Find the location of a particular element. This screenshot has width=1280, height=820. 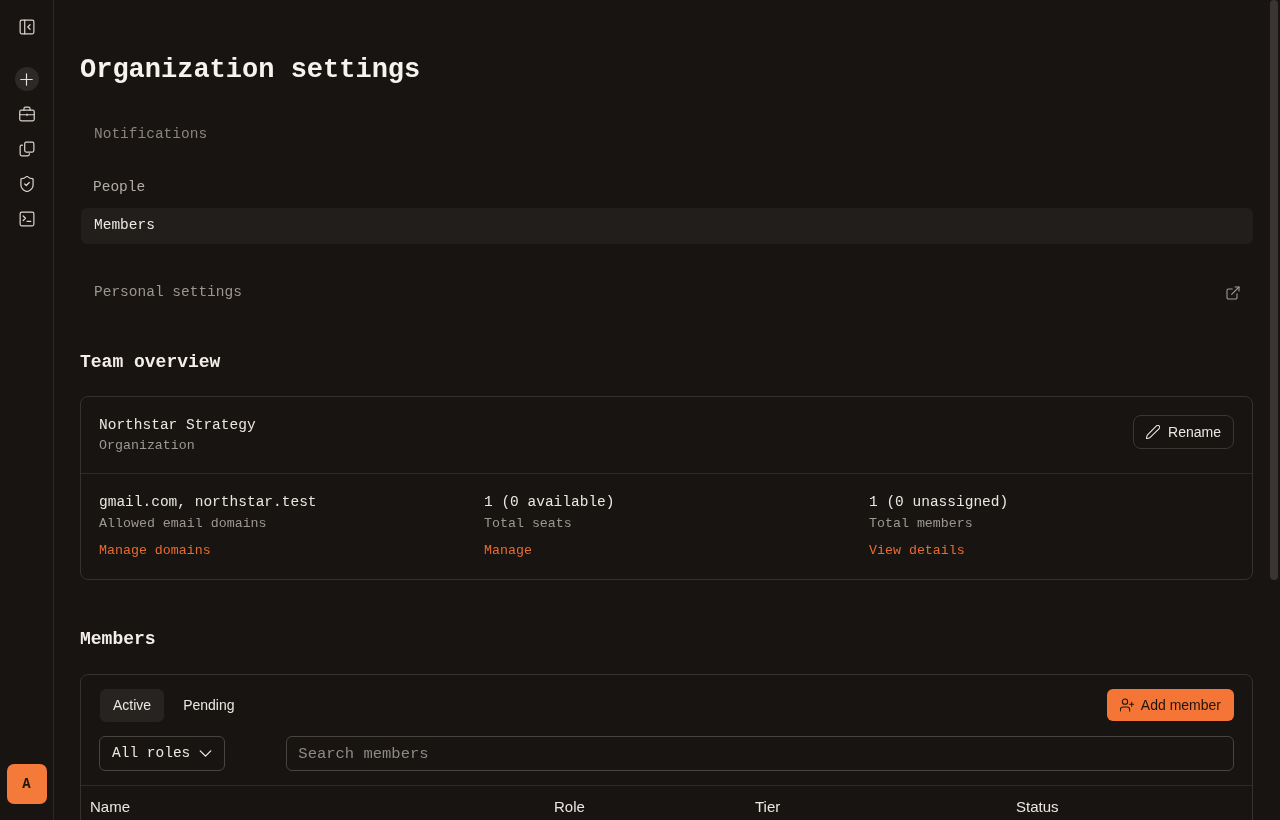

section-heading: Members is located at coordinates (118, 639).